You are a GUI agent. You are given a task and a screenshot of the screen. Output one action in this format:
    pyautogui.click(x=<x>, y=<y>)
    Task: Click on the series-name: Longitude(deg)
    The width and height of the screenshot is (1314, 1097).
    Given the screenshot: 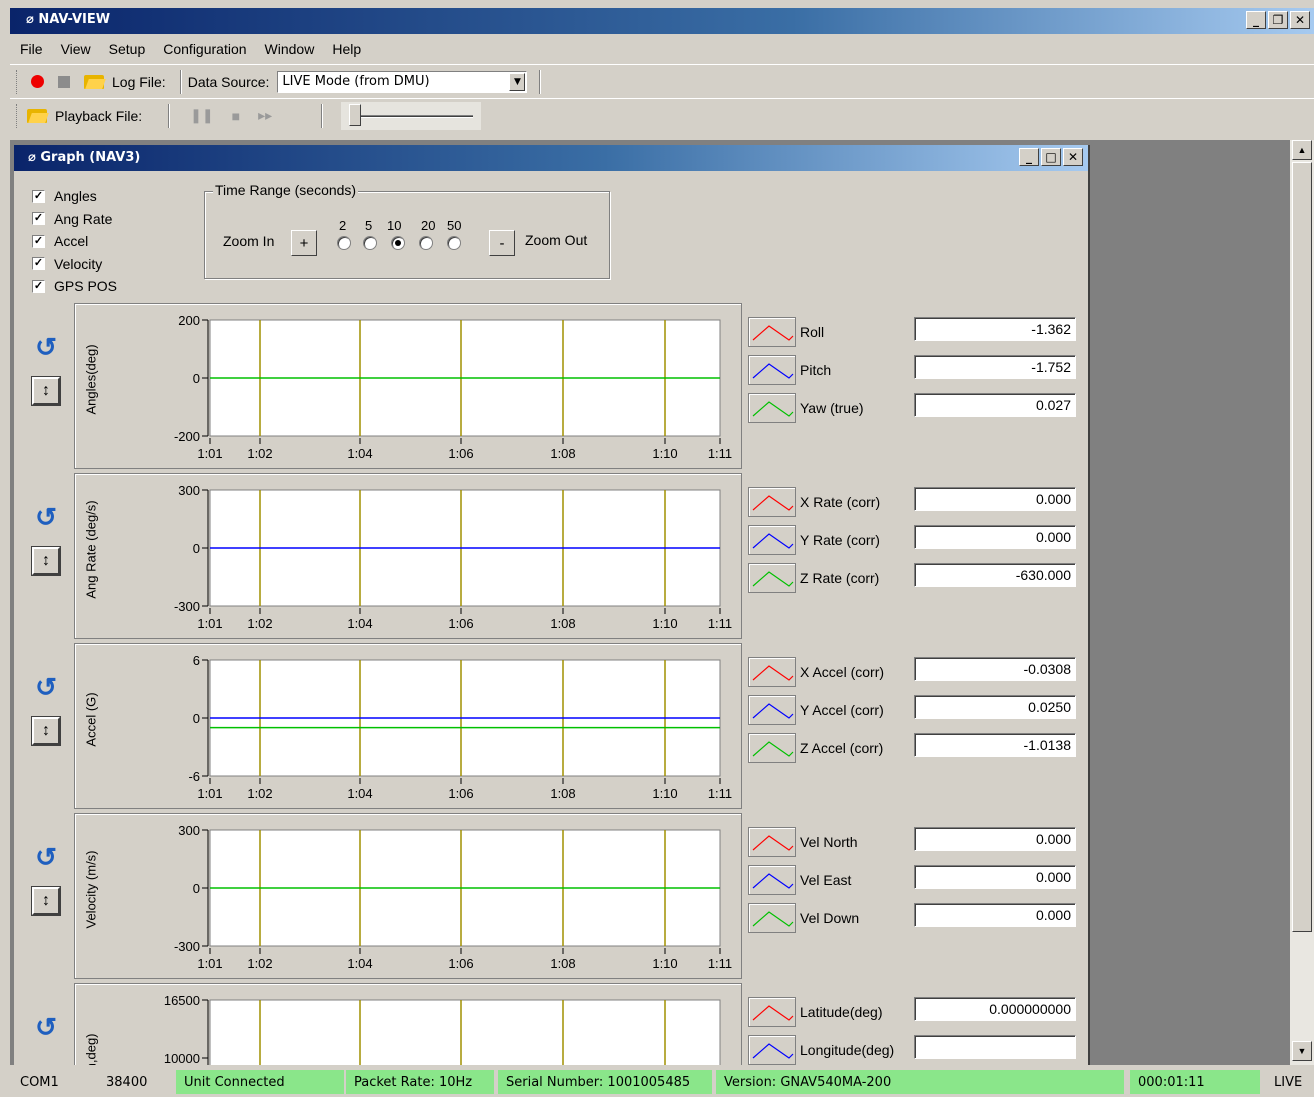 What is the action you would take?
    pyautogui.click(x=847, y=1050)
    